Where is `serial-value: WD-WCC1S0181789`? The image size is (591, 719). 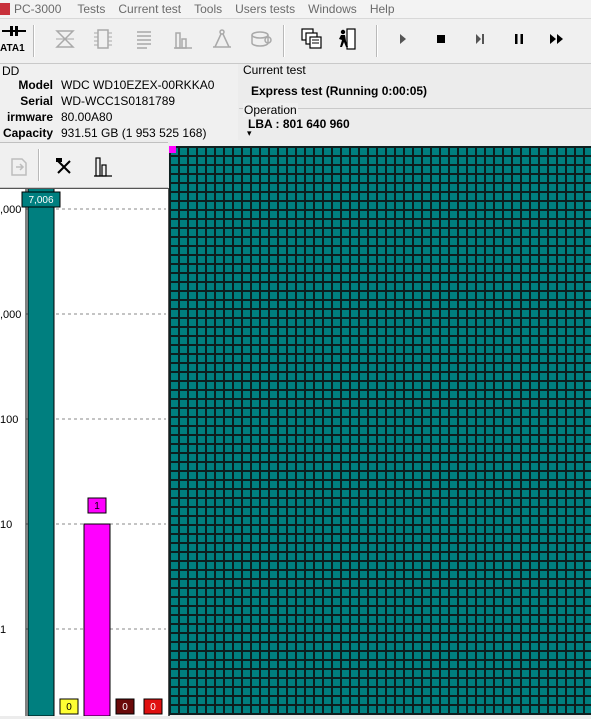 serial-value: WD-WCC1S0181789 is located at coordinates (118, 101).